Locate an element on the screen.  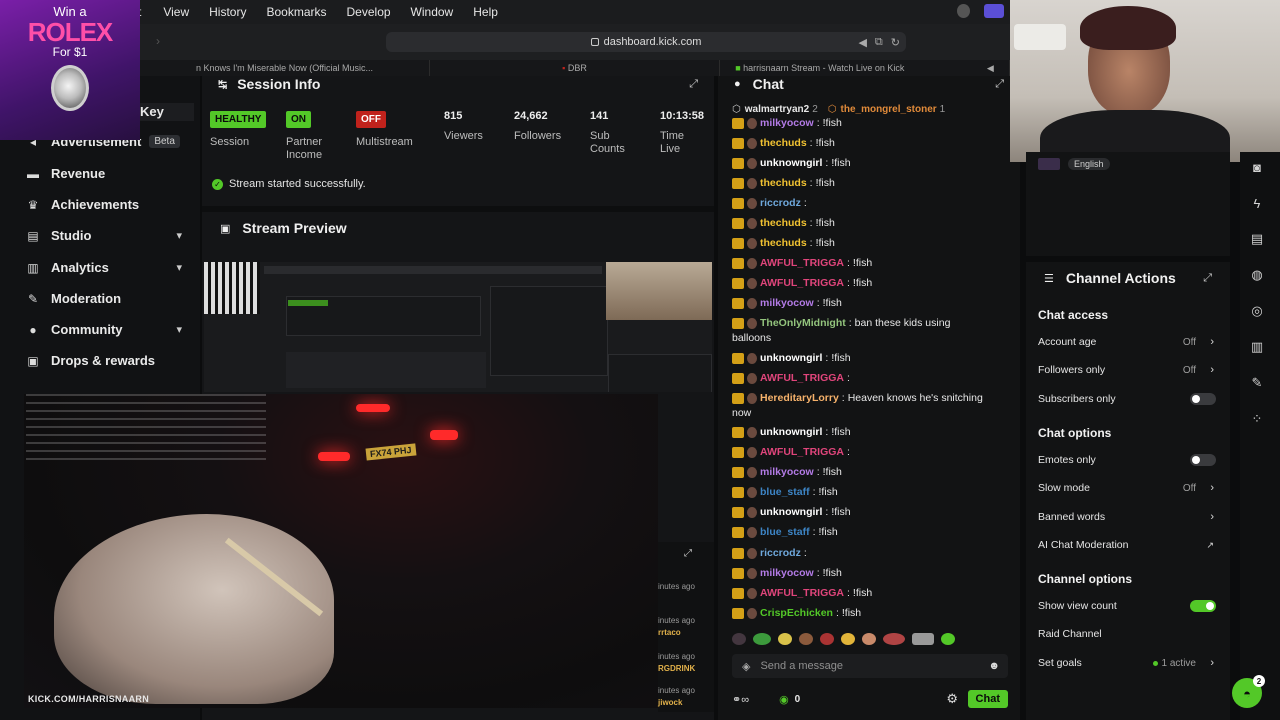
chat-username: TheOnlyMidnight is located at coordinates (803, 323).